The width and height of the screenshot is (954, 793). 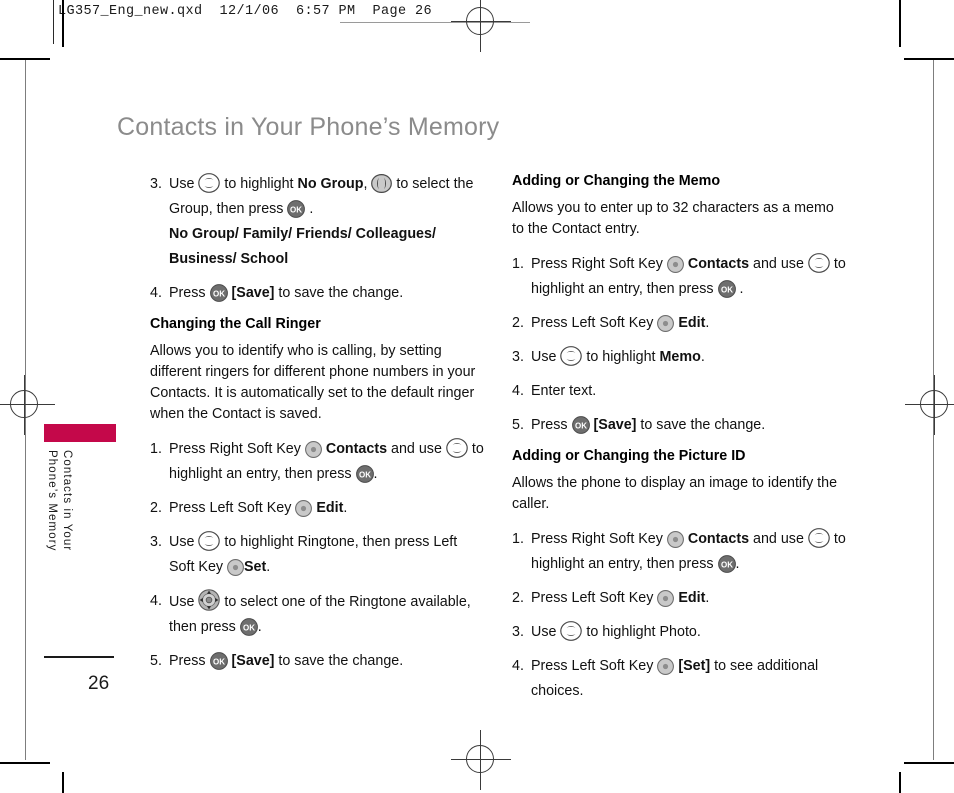 I want to click on step-sub-line: No Group/ Family/ Friends/ Colleagues/, so click(x=302, y=234).